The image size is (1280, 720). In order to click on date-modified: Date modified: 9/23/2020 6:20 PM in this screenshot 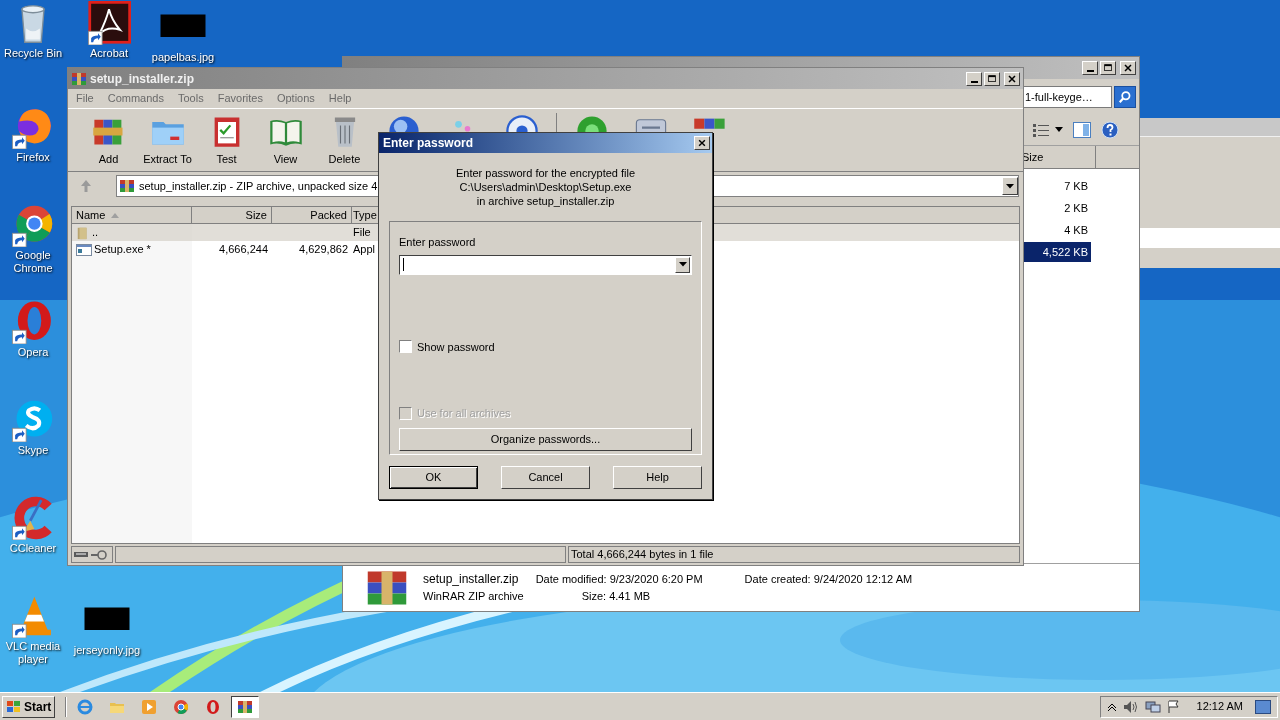, I will do `click(619, 579)`.